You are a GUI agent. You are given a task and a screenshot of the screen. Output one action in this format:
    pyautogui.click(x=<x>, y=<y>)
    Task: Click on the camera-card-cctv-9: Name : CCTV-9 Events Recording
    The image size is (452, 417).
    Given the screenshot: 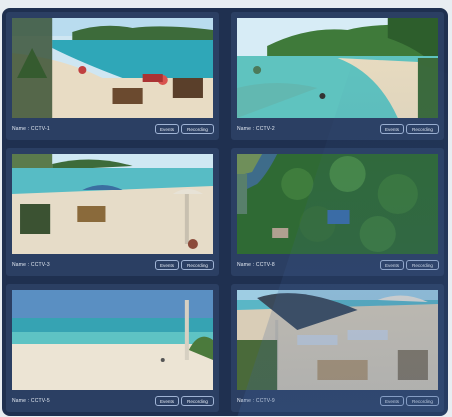 What is the action you would take?
    pyautogui.click(x=337, y=348)
    